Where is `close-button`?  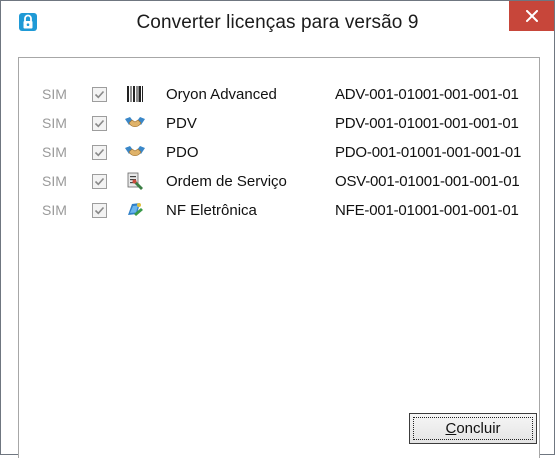 close-button is located at coordinates (531, 16).